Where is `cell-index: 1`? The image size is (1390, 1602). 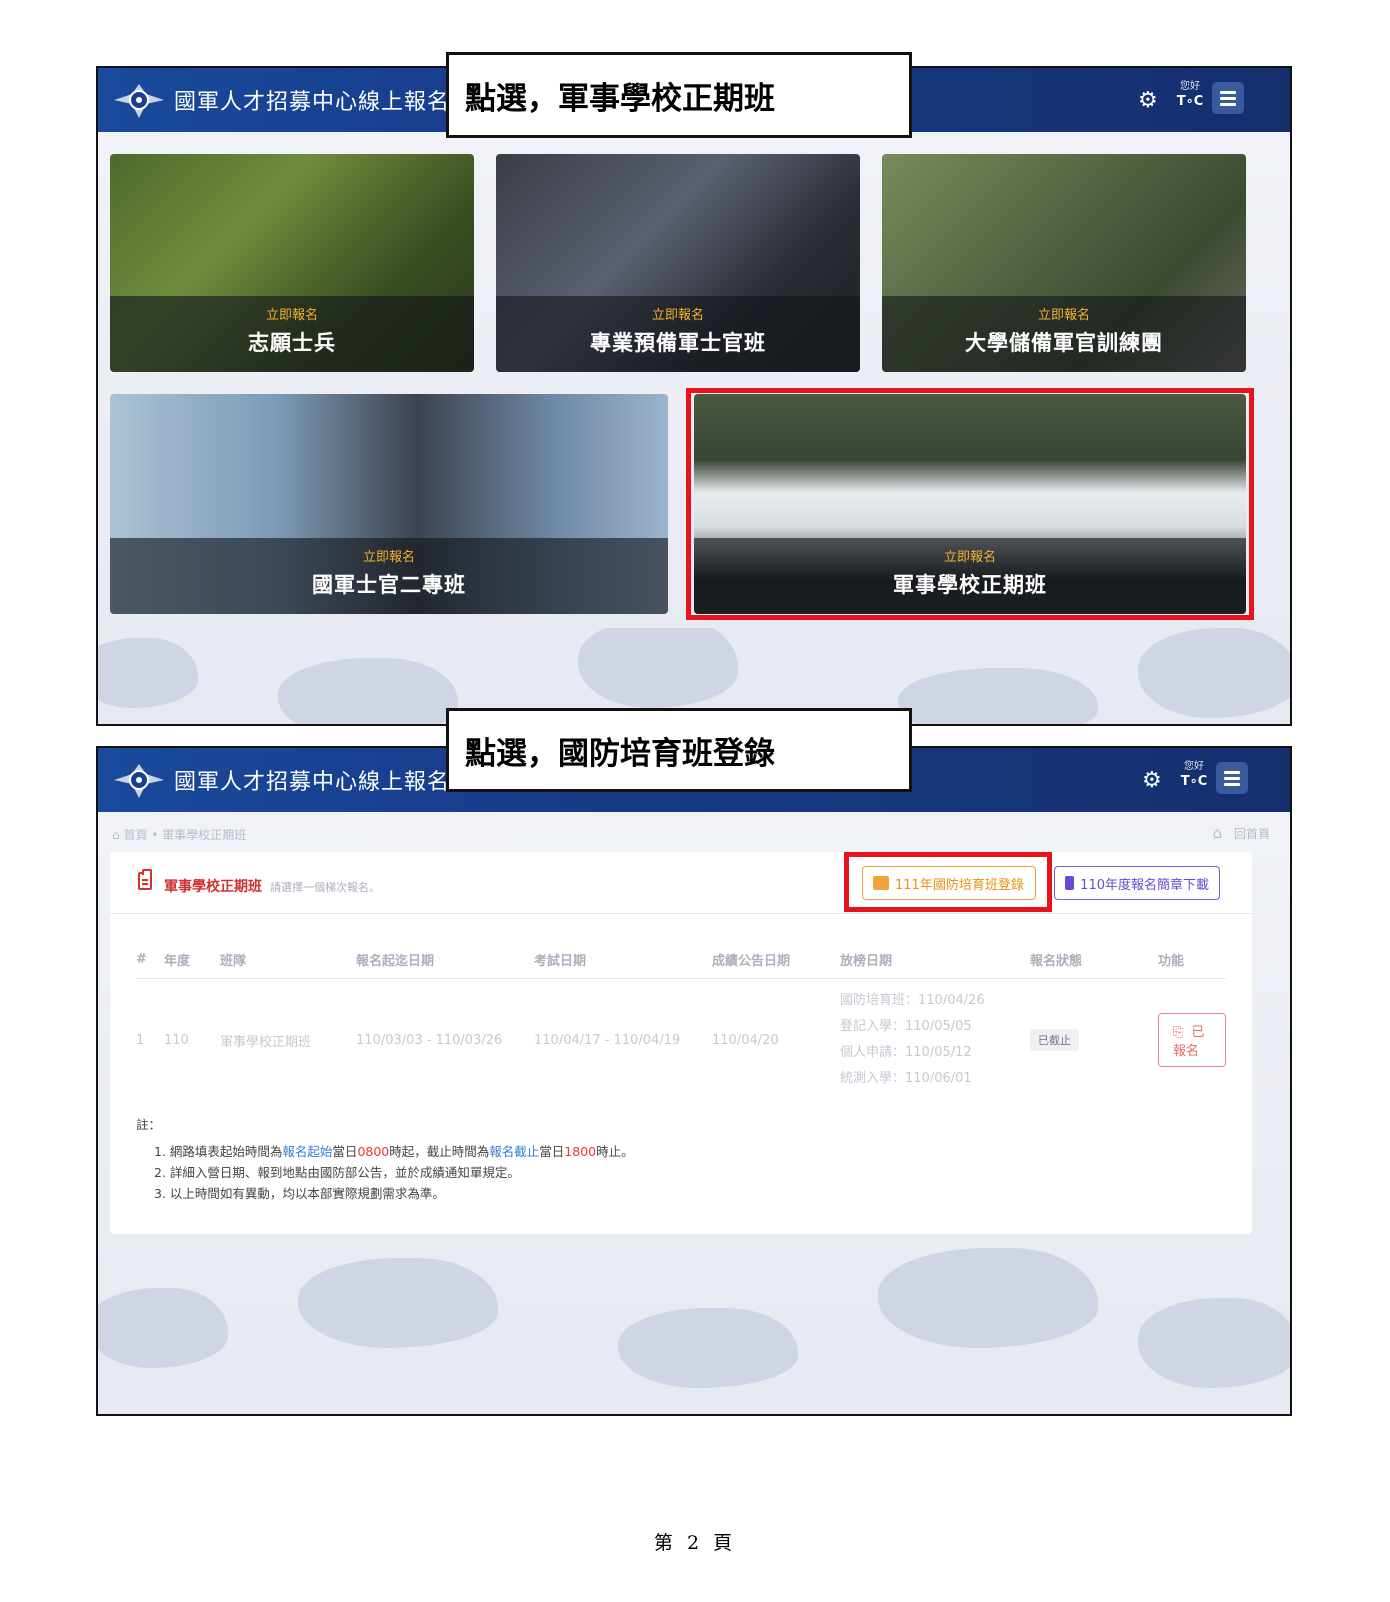 cell-index: 1 is located at coordinates (140, 1040).